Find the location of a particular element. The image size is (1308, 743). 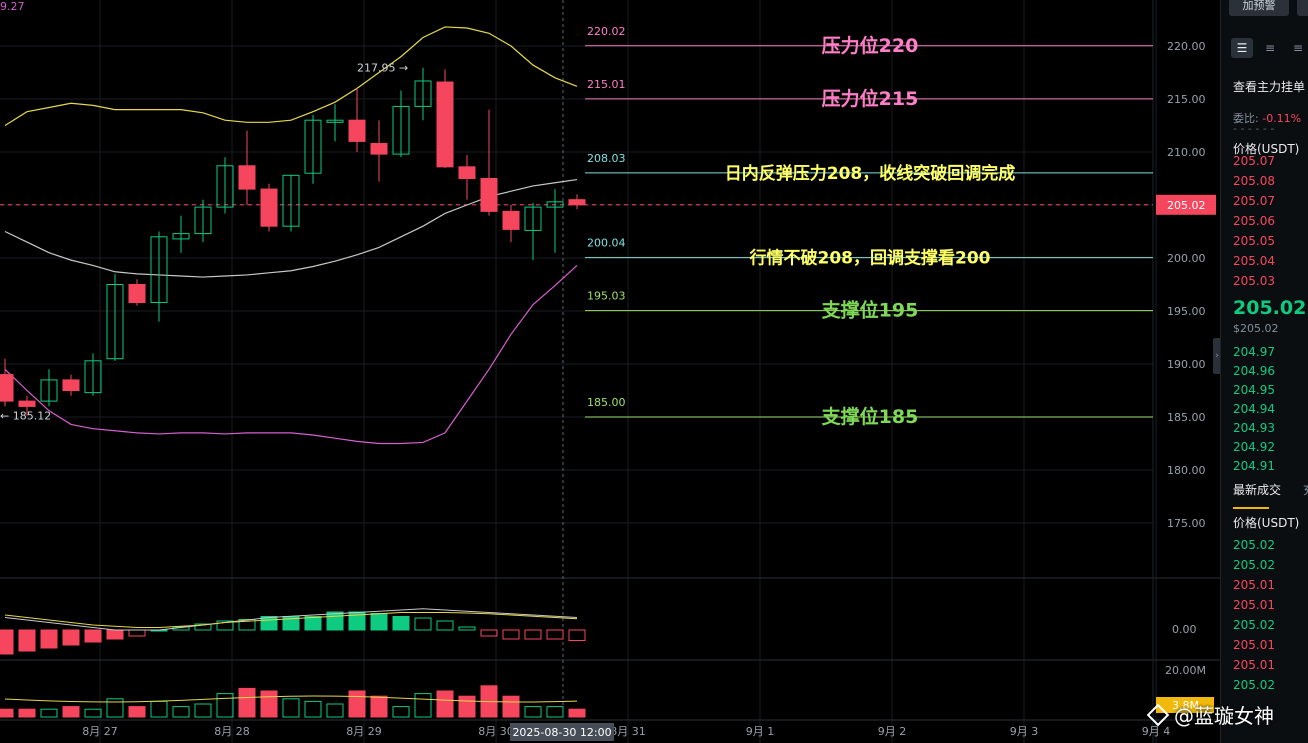

level-value-label: 208.03 is located at coordinates (606, 158).